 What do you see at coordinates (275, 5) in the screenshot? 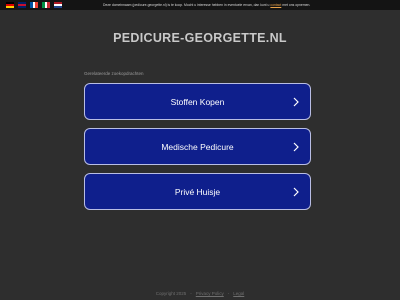
I see `contact-link: contact` at bounding box center [275, 5].